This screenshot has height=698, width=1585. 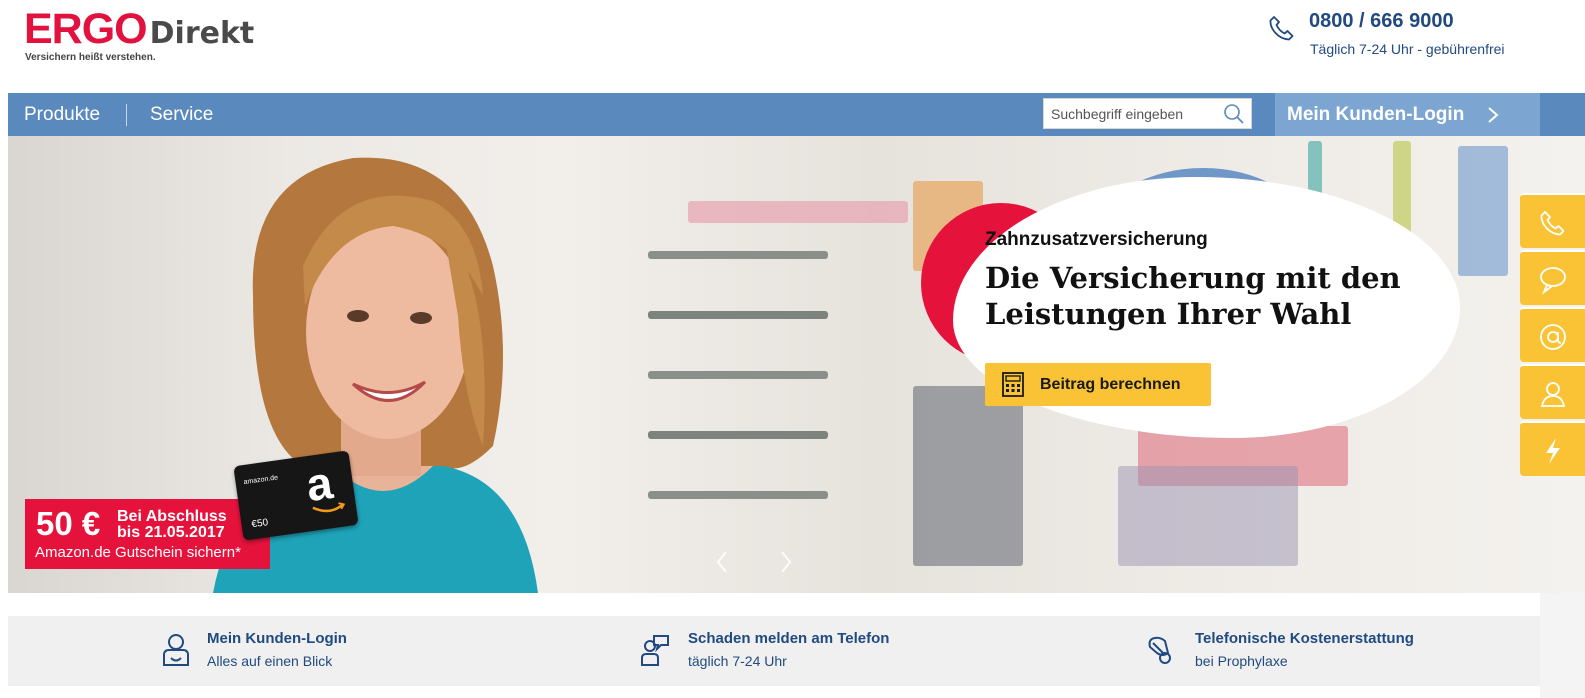 What do you see at coordinates (1553, 281) in the screenshot?
I see `chat-bubble-icon` at bounding box center [1553, 281].